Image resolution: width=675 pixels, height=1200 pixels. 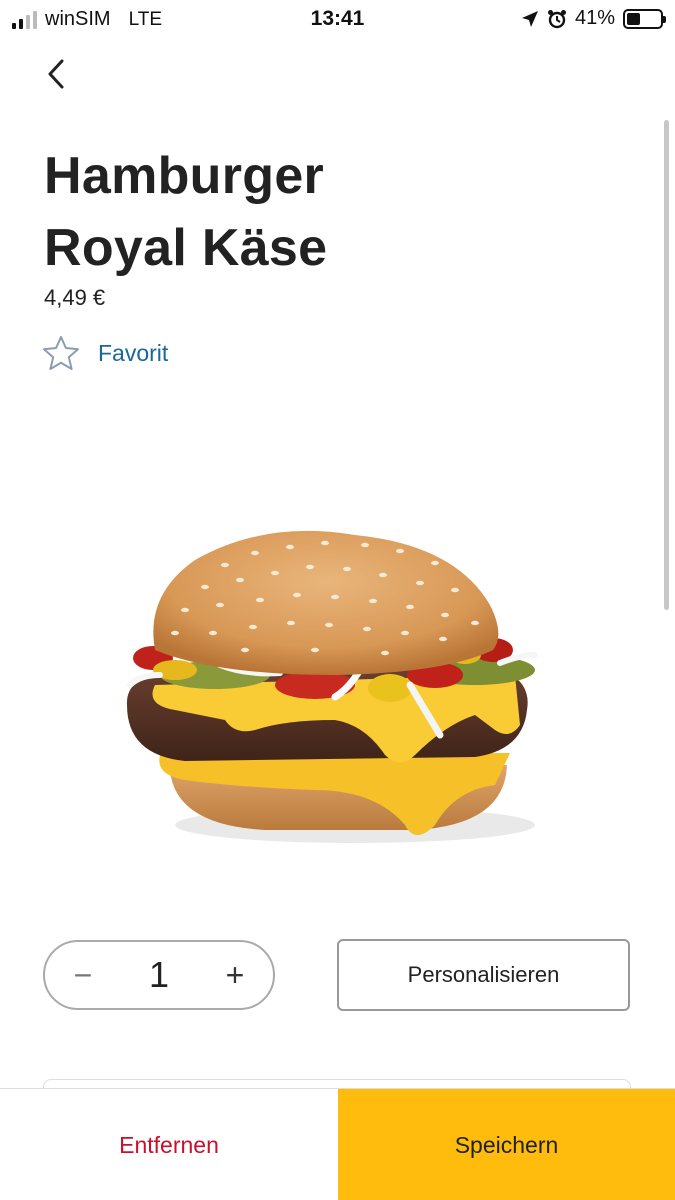 I want to click on star-outline-icon, so click(x=61, y=353).